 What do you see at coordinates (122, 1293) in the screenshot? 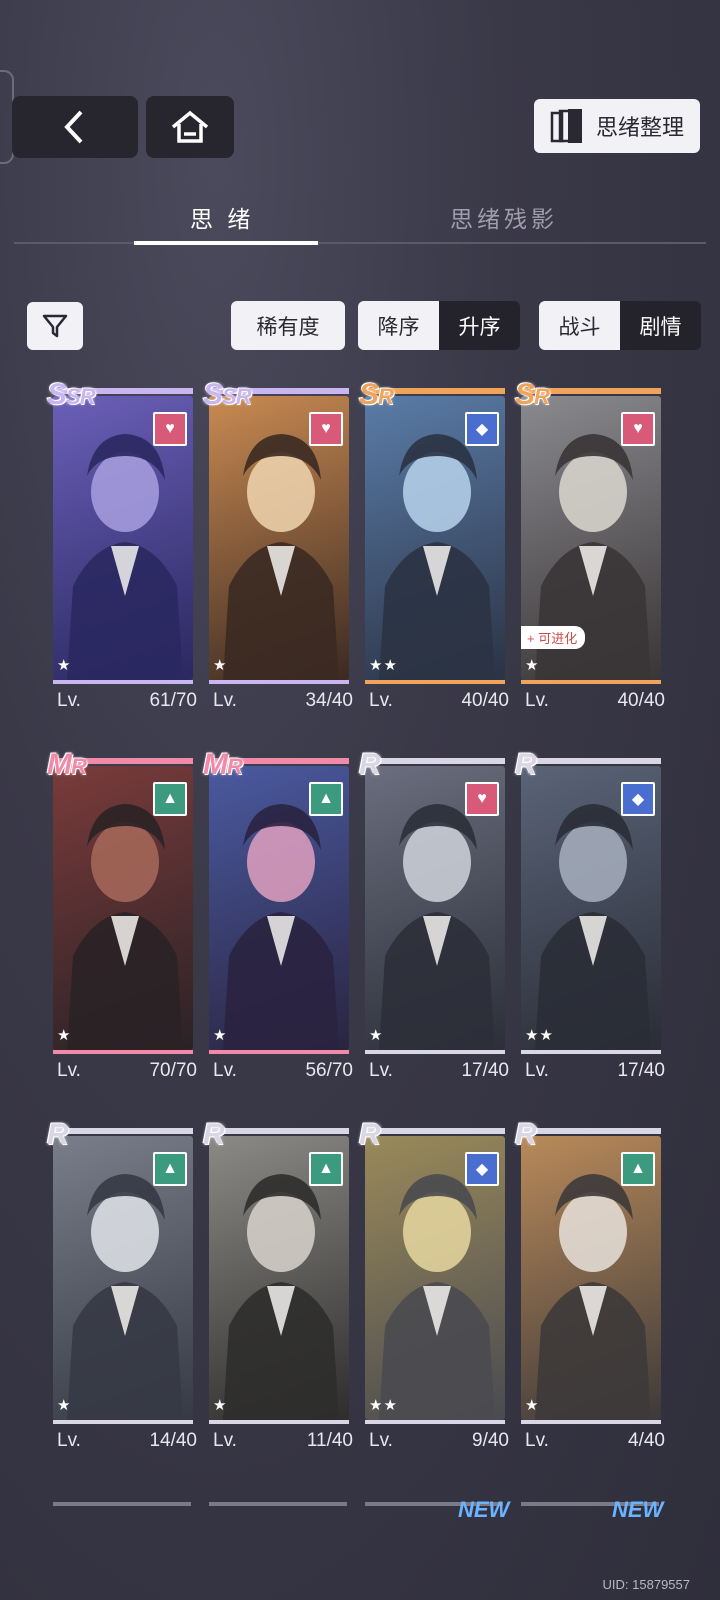
I see `card-item: R ▲ ★ Lv. 14/40` at bounding box center [122, 1293].